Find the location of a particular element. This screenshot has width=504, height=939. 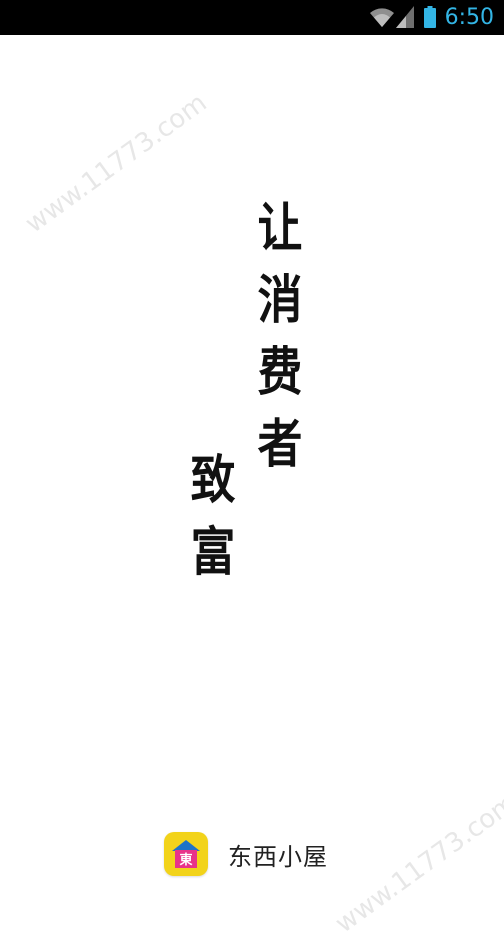

watermark-top: www.11773.com is located at coordinates (116, 163).